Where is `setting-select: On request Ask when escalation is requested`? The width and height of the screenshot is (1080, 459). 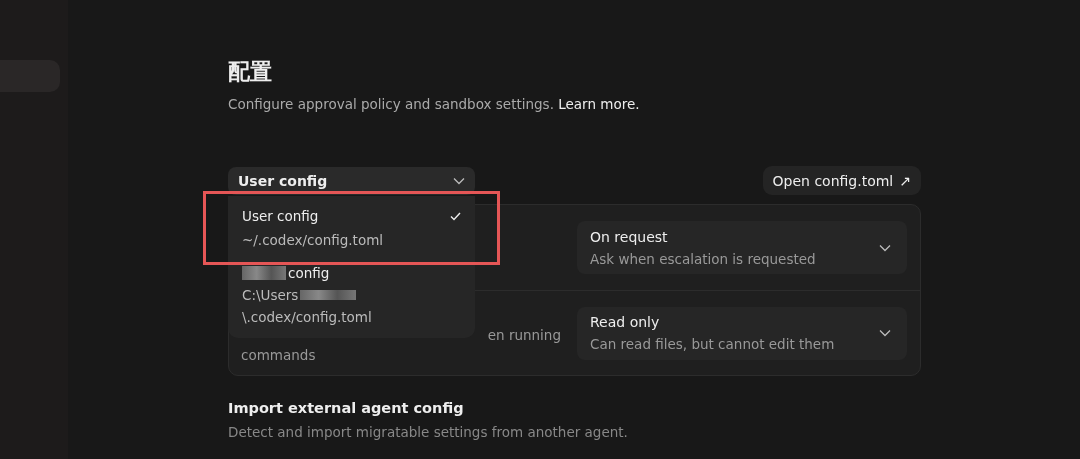
setting-select: On request Ask when escalation is requested is located at coordinates (742, 247).